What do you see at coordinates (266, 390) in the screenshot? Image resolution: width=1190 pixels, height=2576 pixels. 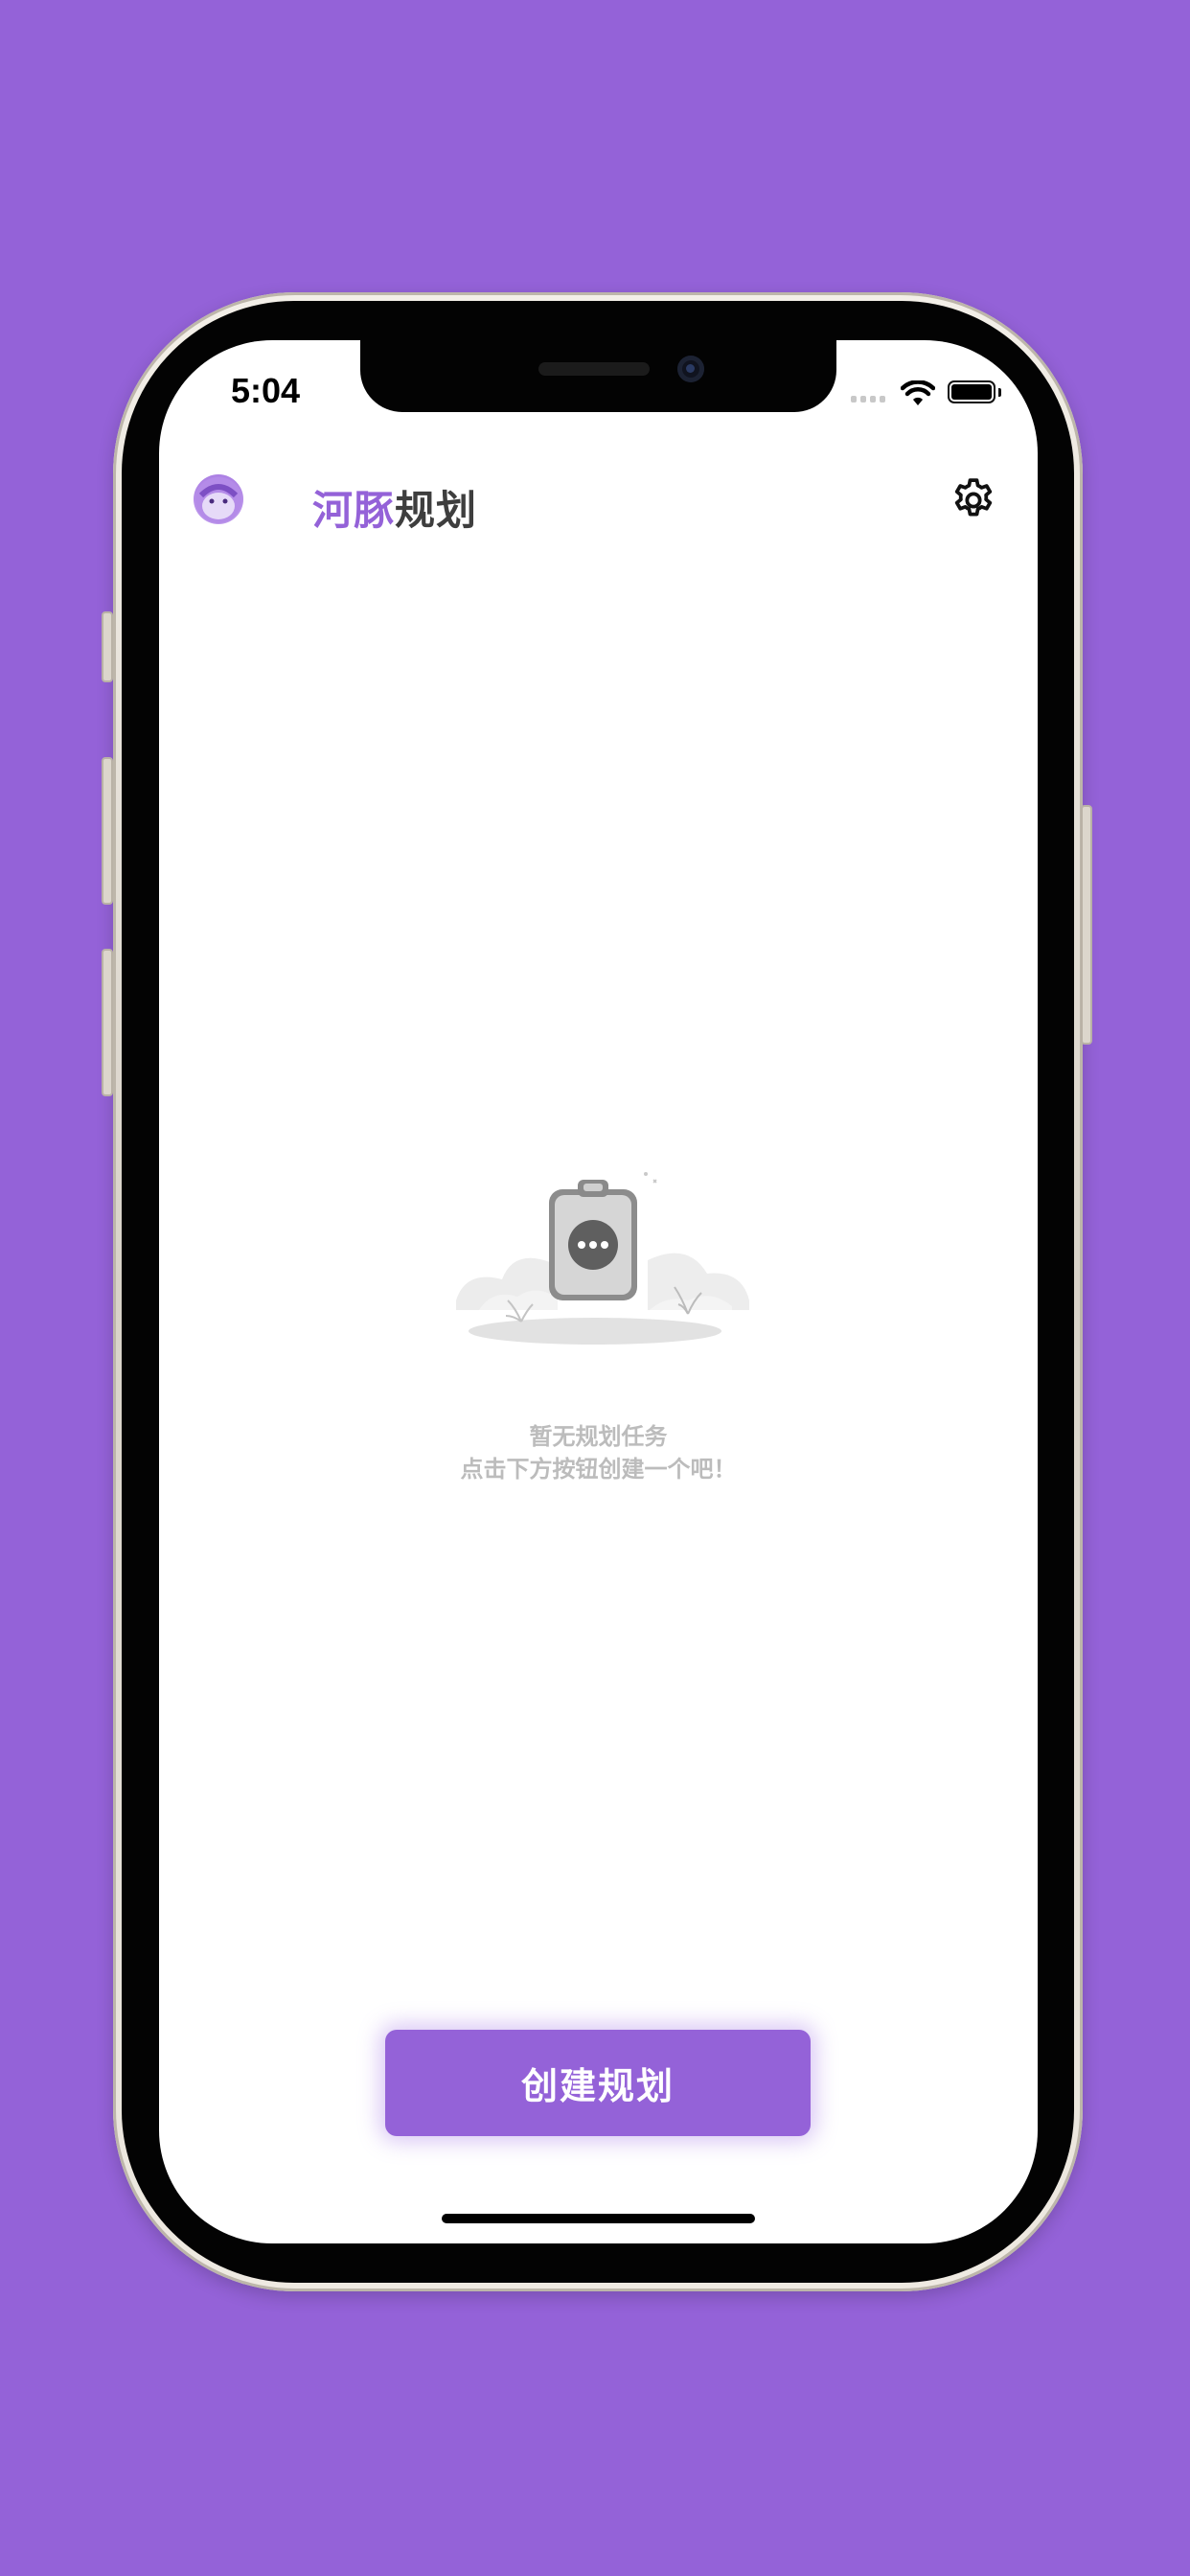 I see `status-time: 5:04` at bounding box center [266, 390].